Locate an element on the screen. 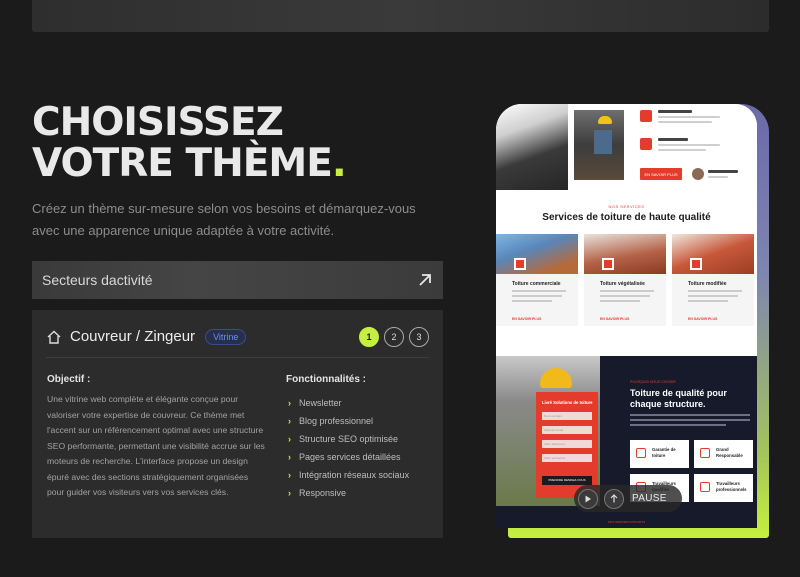 This screenshot has width=800, height=577. arrow-up-icon is located at coordinates (614, 498).